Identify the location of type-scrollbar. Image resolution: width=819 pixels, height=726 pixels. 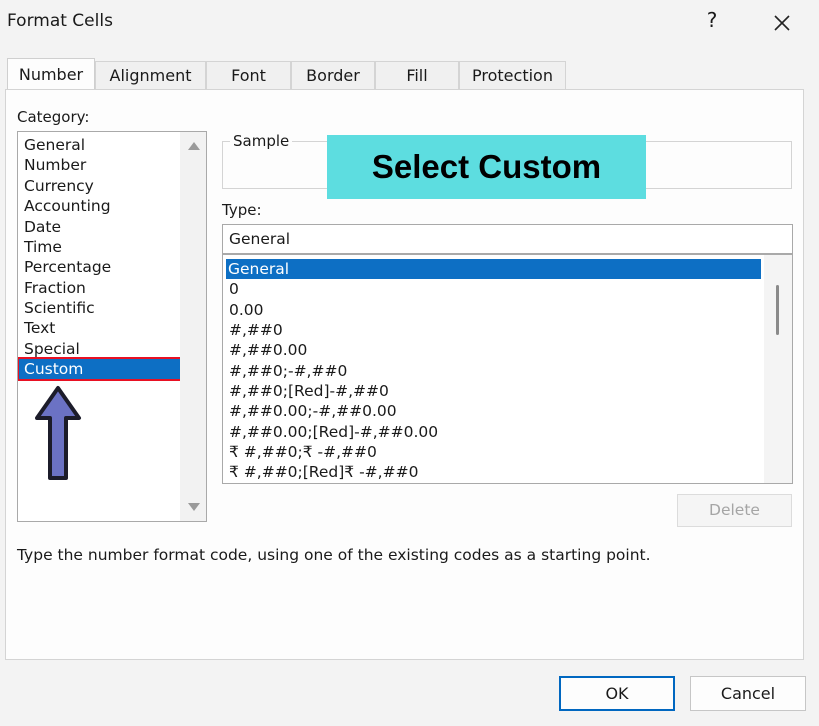
(778, 369).